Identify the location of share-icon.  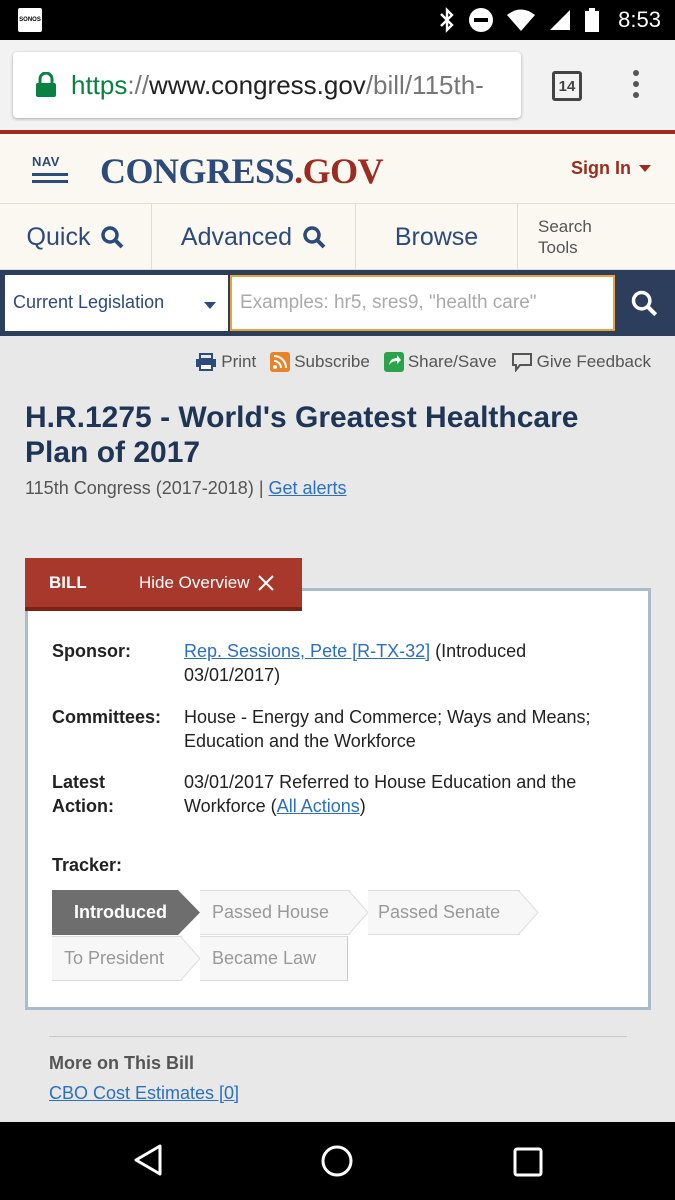
(393, 362).